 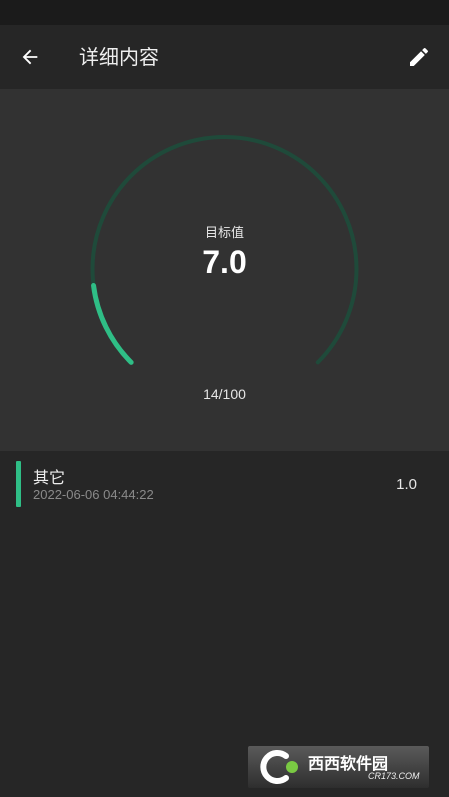 I want to click on gauge-progress-arc, so click(x=112, y=324).